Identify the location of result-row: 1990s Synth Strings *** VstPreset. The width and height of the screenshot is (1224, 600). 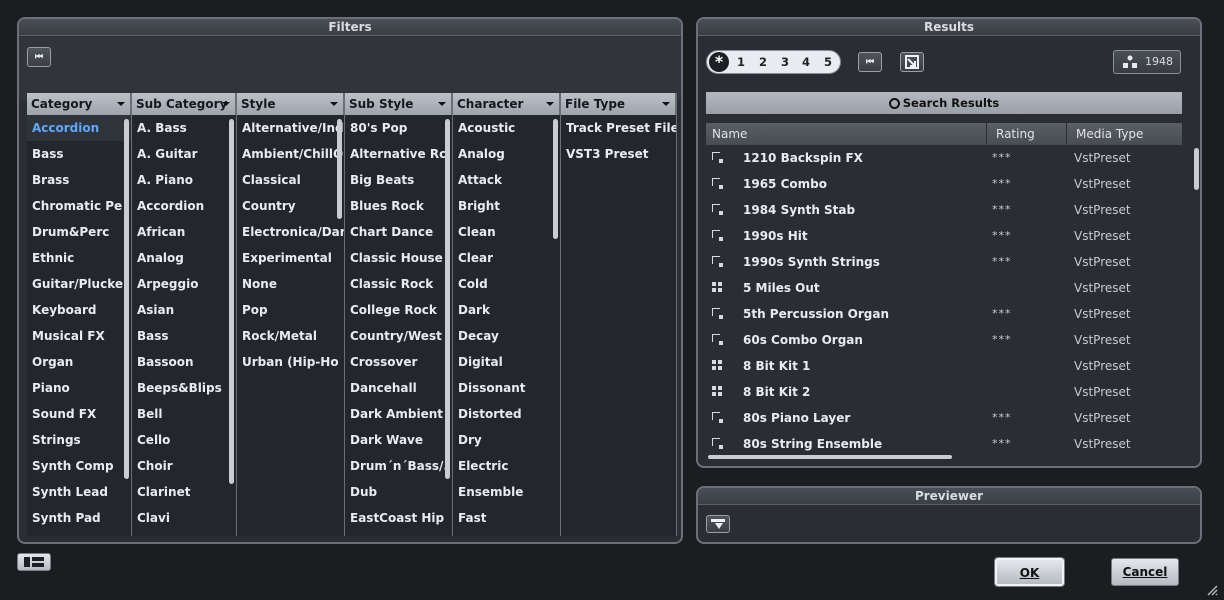
(944, 262).